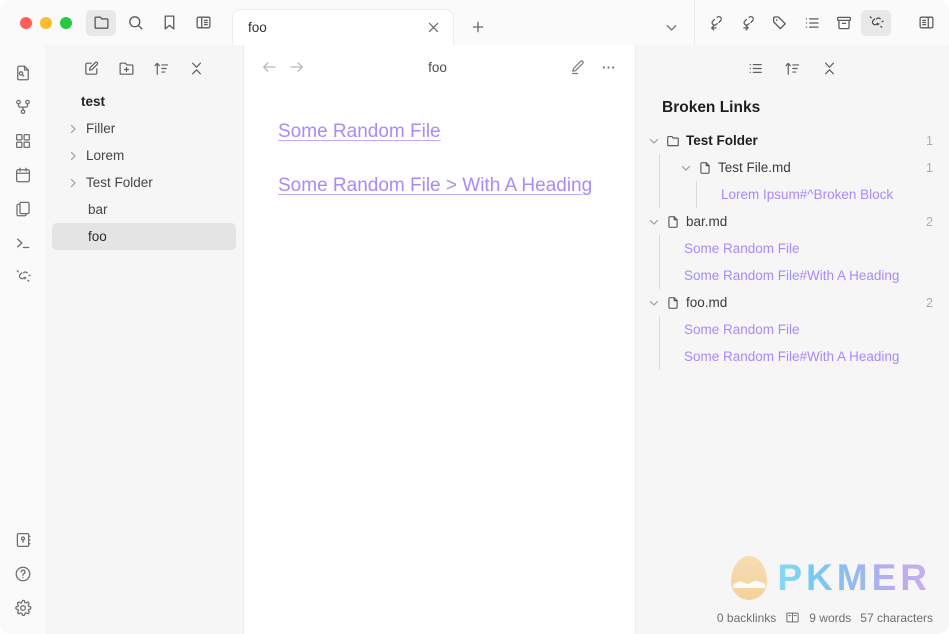  What do you see at coordinates (23, 73) in the screenshot?
I see `quick-switcher-icon` at bounding box center [23, 73].